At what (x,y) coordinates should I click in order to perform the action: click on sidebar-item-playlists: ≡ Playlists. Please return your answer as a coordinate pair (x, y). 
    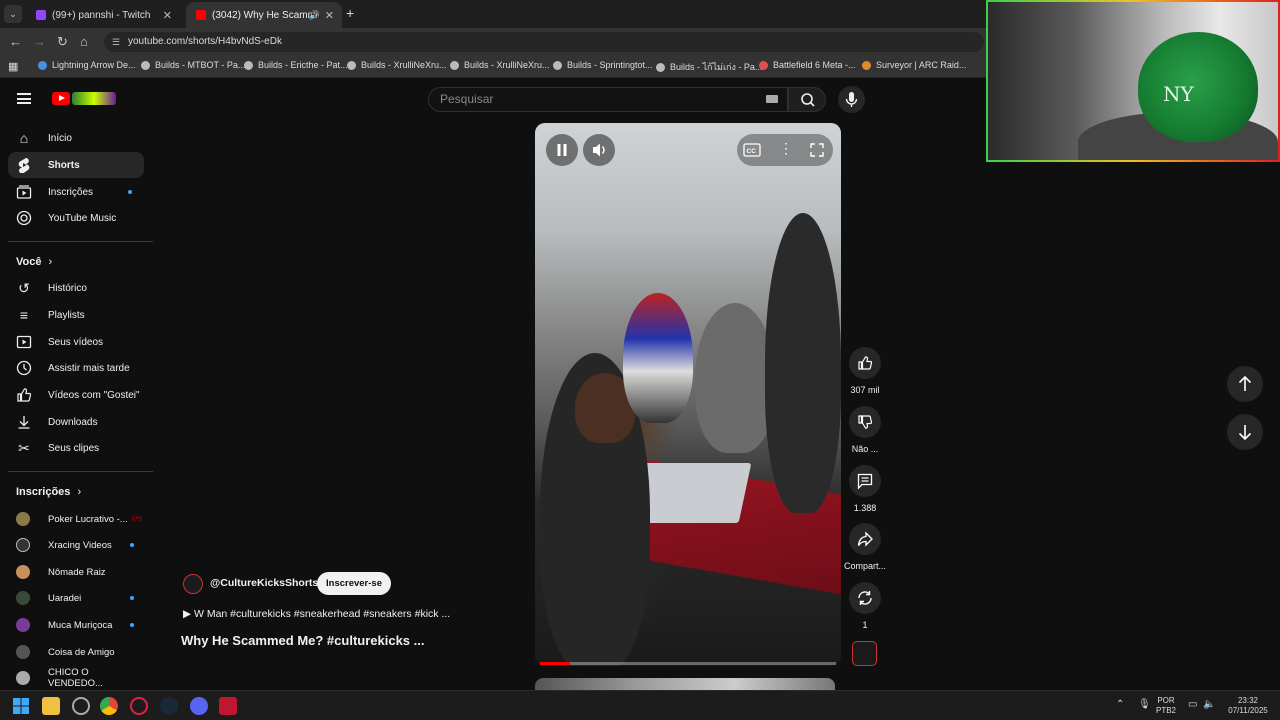
    Looking at the image, I should click on (76, 315).